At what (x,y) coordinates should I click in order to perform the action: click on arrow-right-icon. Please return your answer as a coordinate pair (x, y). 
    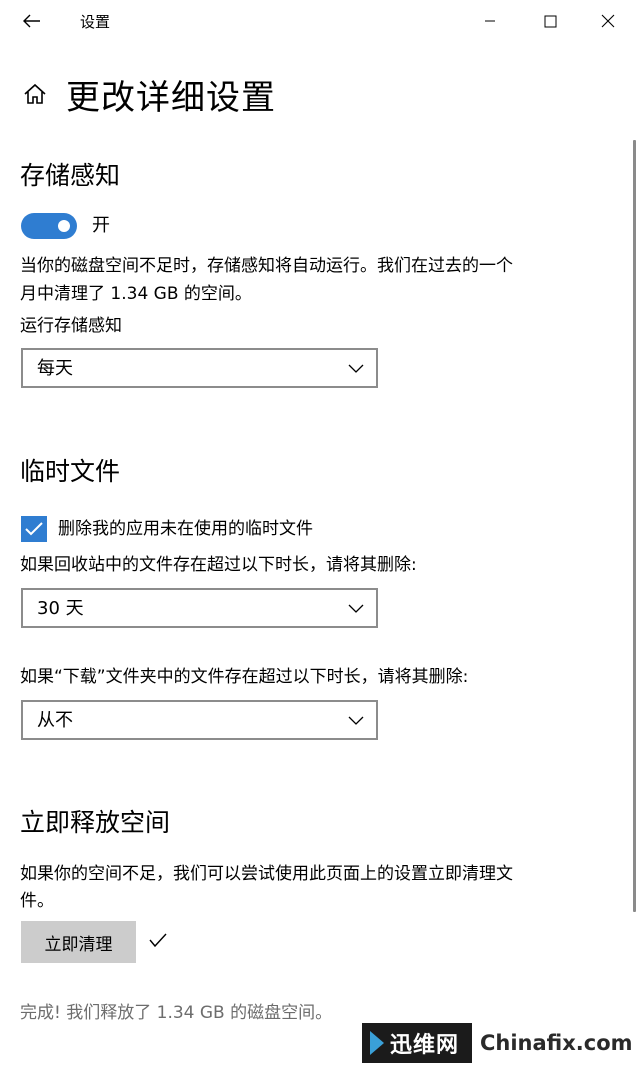
    Looking at the image, I should click on (377, 1043).